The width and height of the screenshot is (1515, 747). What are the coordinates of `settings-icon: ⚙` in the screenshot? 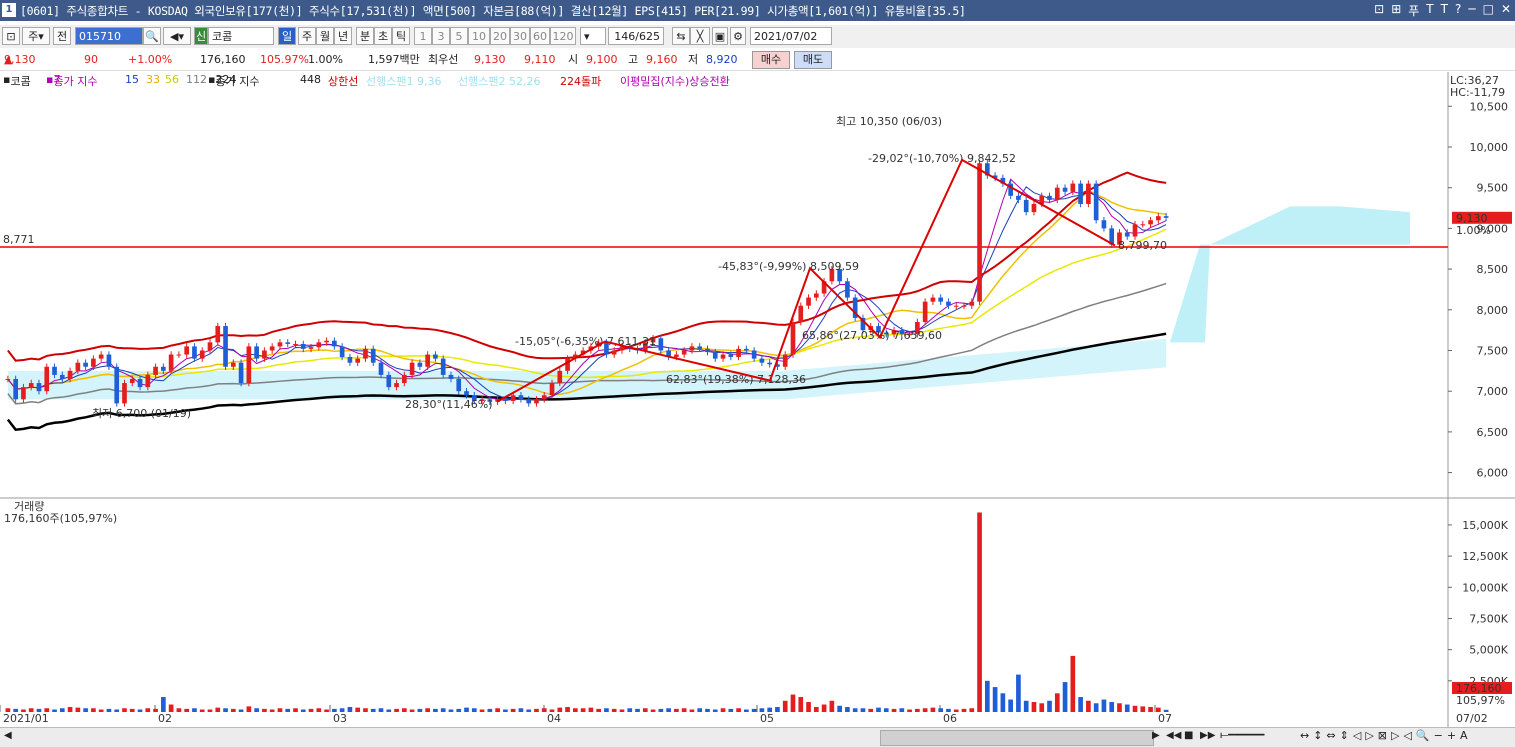 It's located at (738, 36).